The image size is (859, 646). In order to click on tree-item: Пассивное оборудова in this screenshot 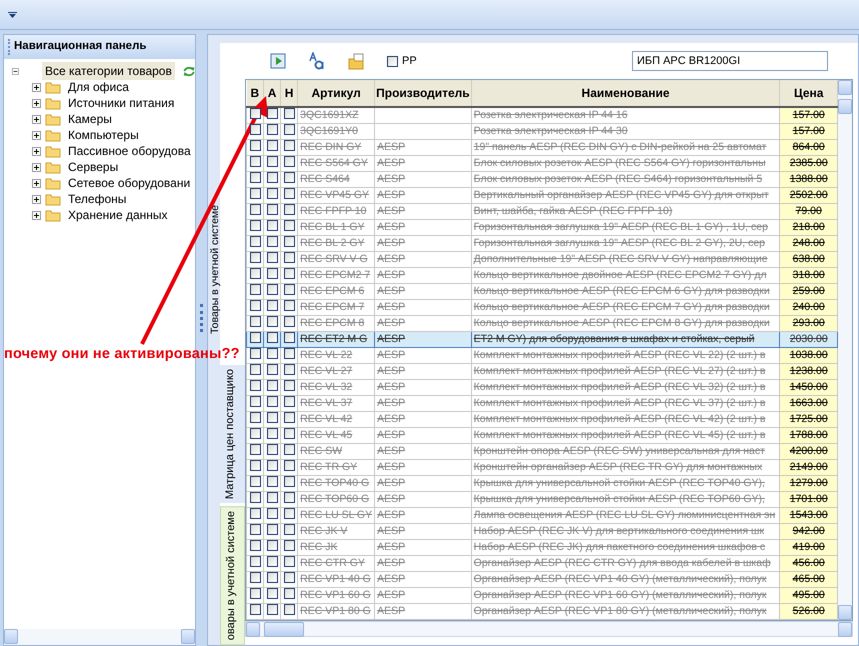, I will do `click(129, 151)`.